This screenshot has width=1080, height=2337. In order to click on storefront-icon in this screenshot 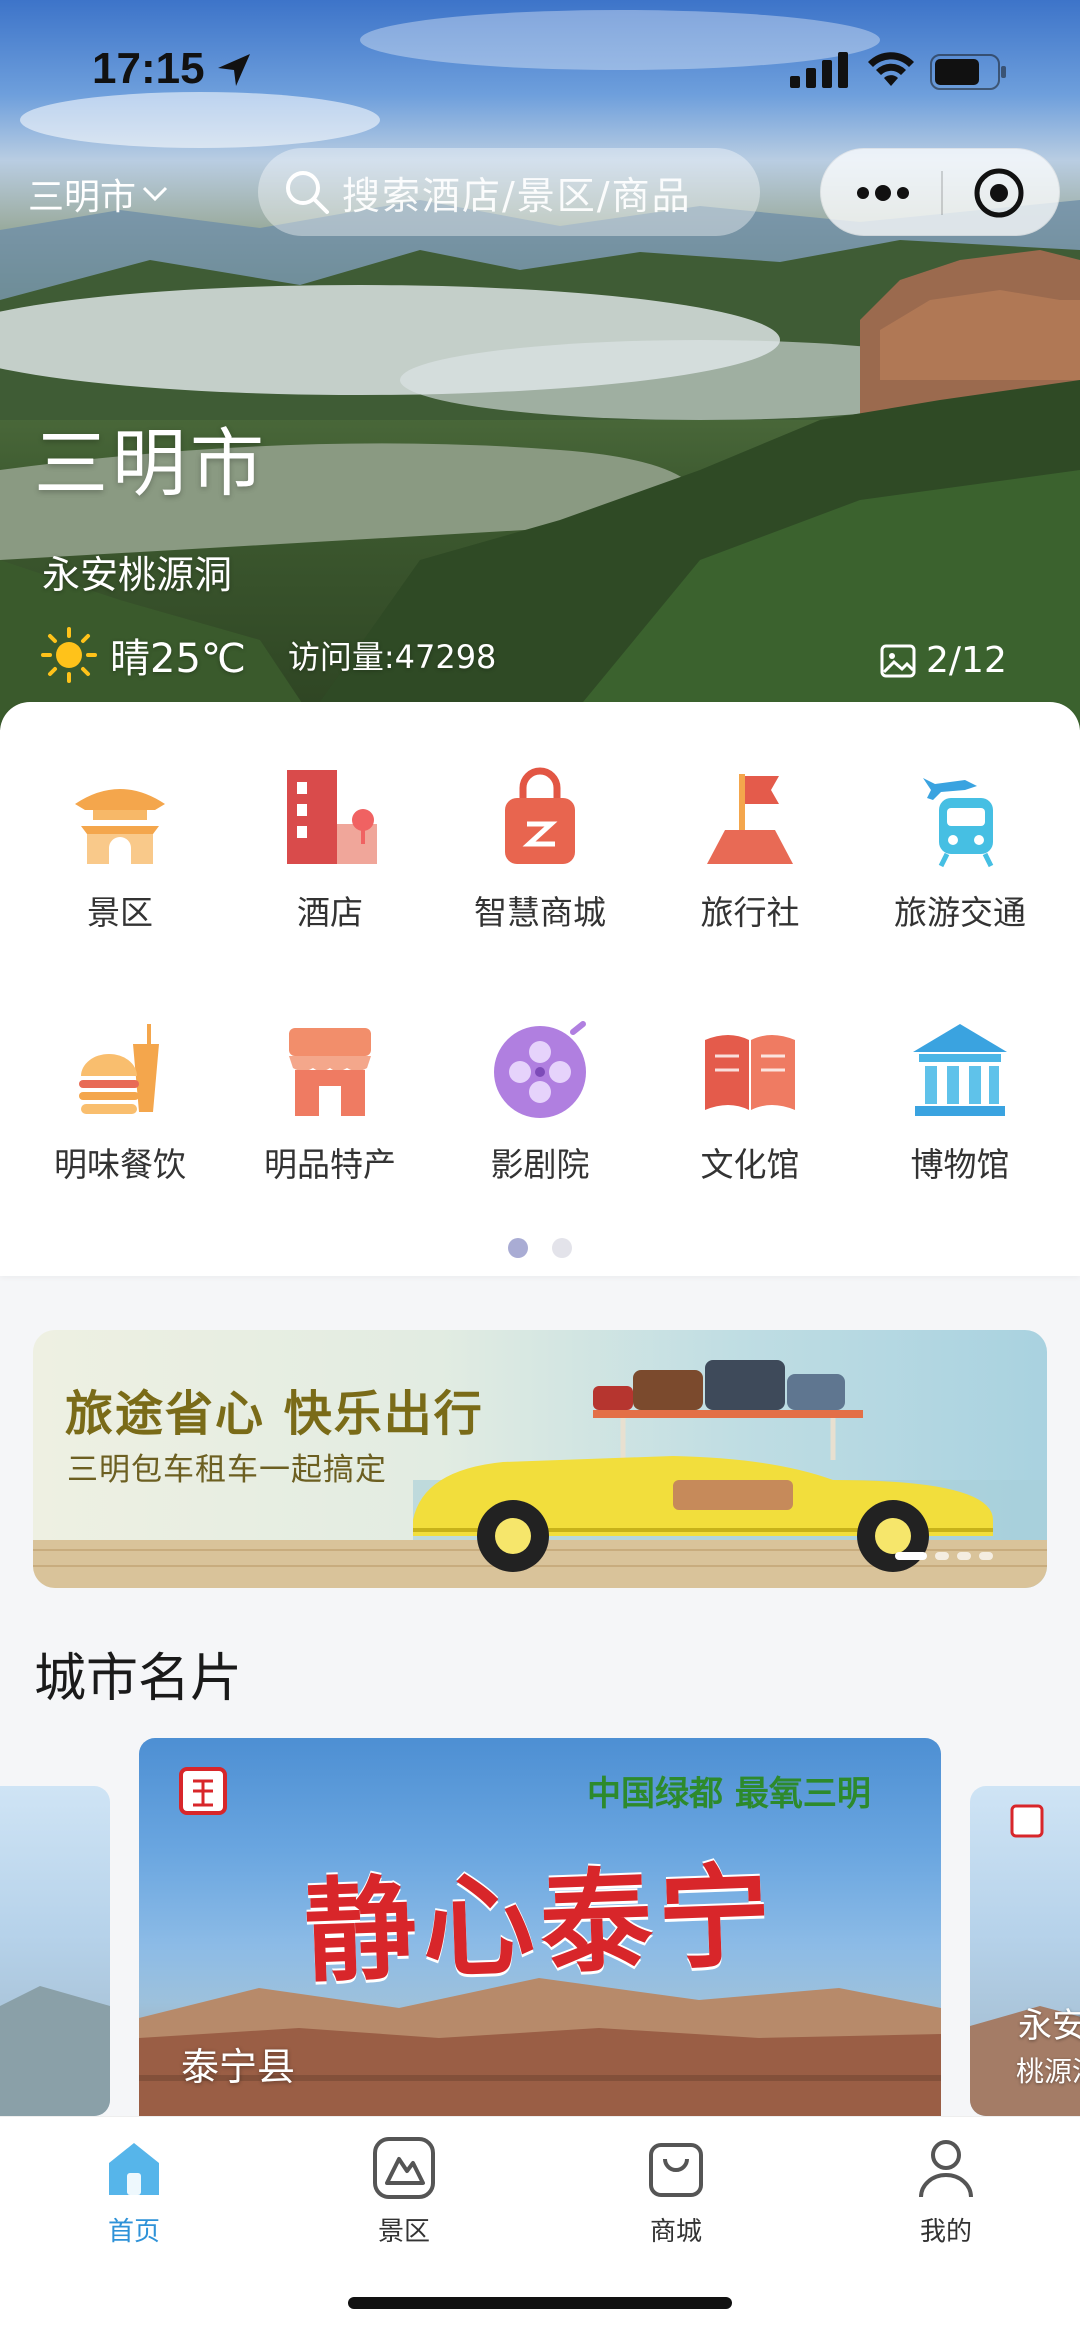, I will do `click(330, 1072)`.